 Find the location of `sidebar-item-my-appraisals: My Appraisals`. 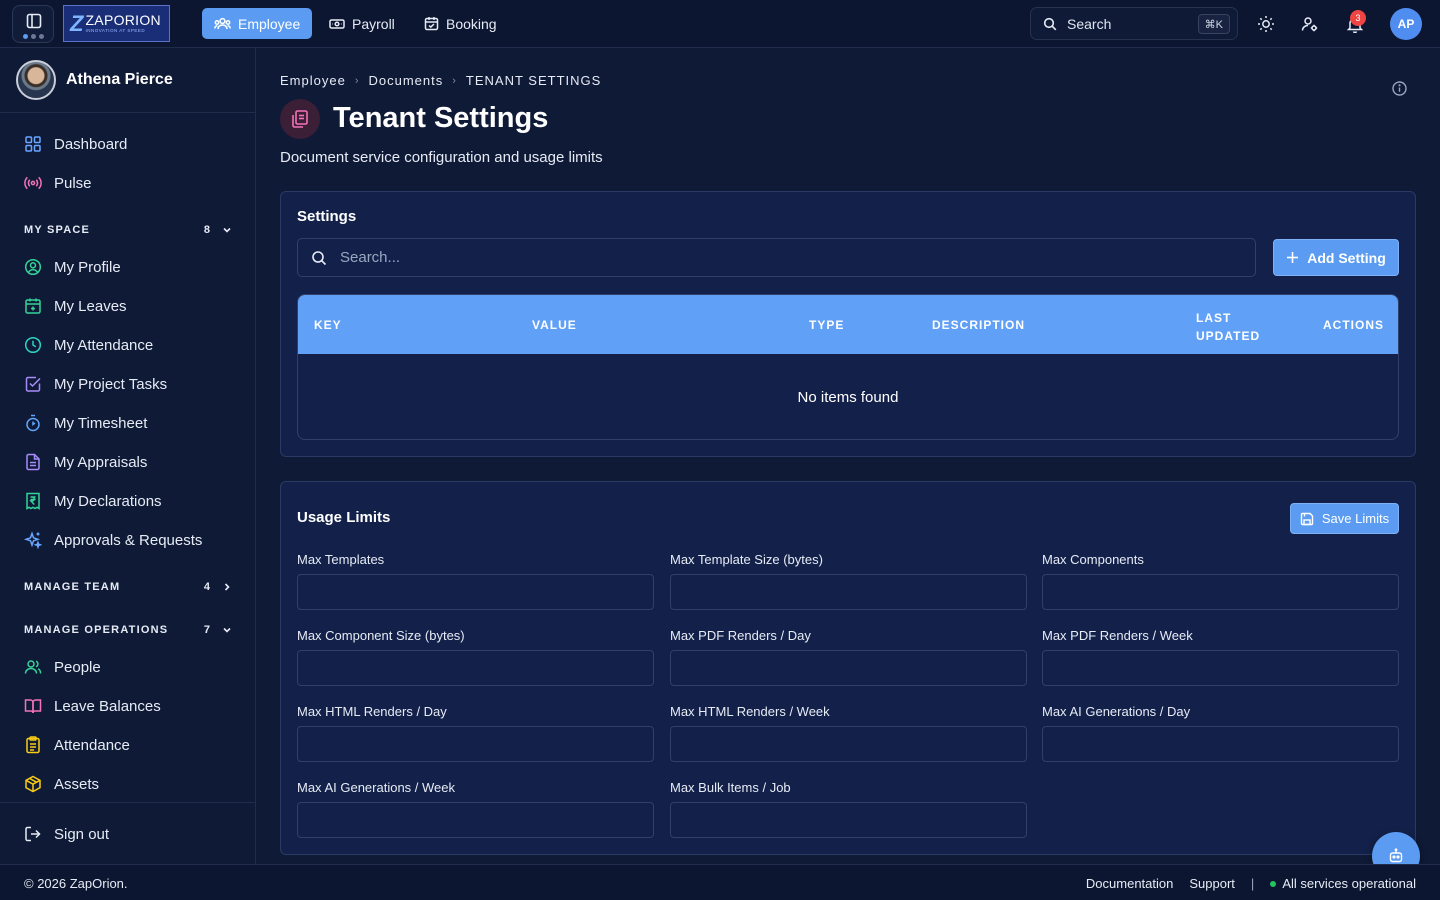

sidebar-item-my-appraisals: My Appraisals is located at coordinates (85, 462).